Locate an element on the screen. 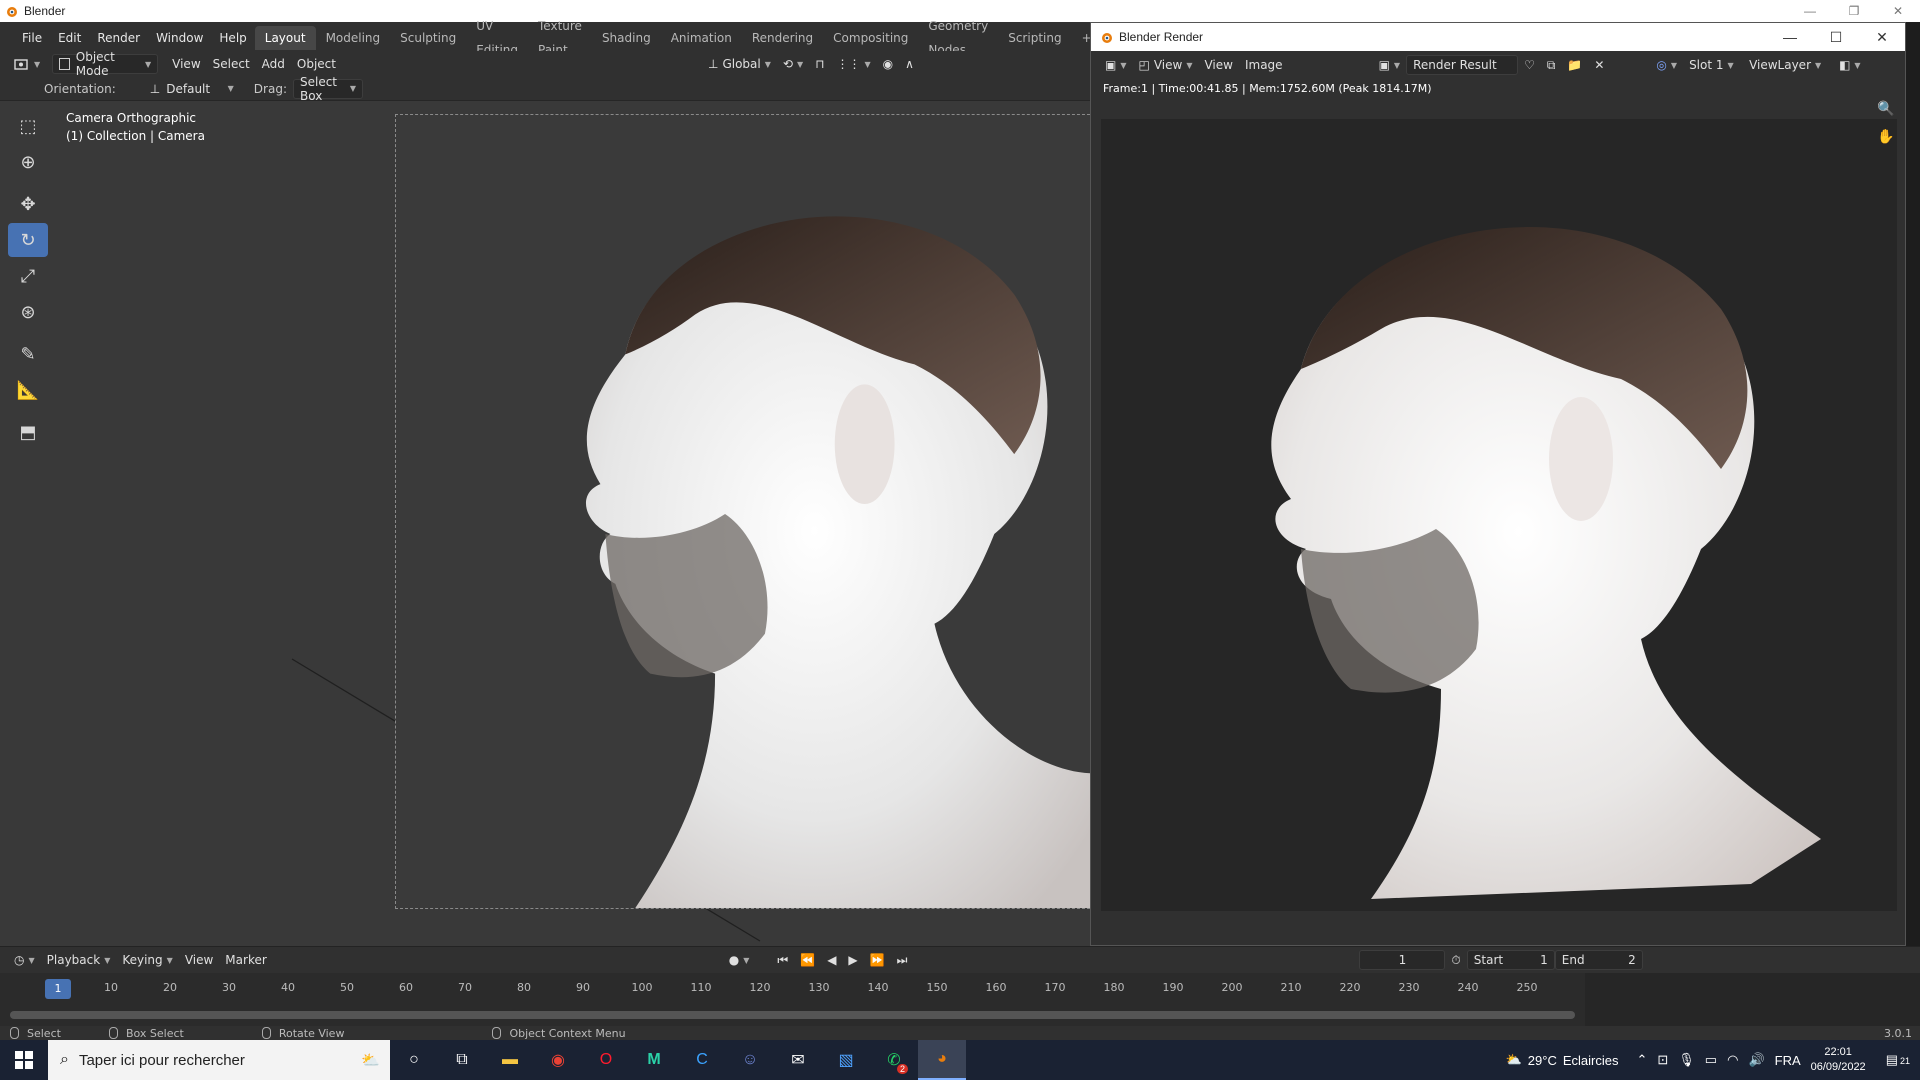 The image size is (1920, 1080). display-channels-icon: ◧ ▼ is located at coordinates (1850, 65).